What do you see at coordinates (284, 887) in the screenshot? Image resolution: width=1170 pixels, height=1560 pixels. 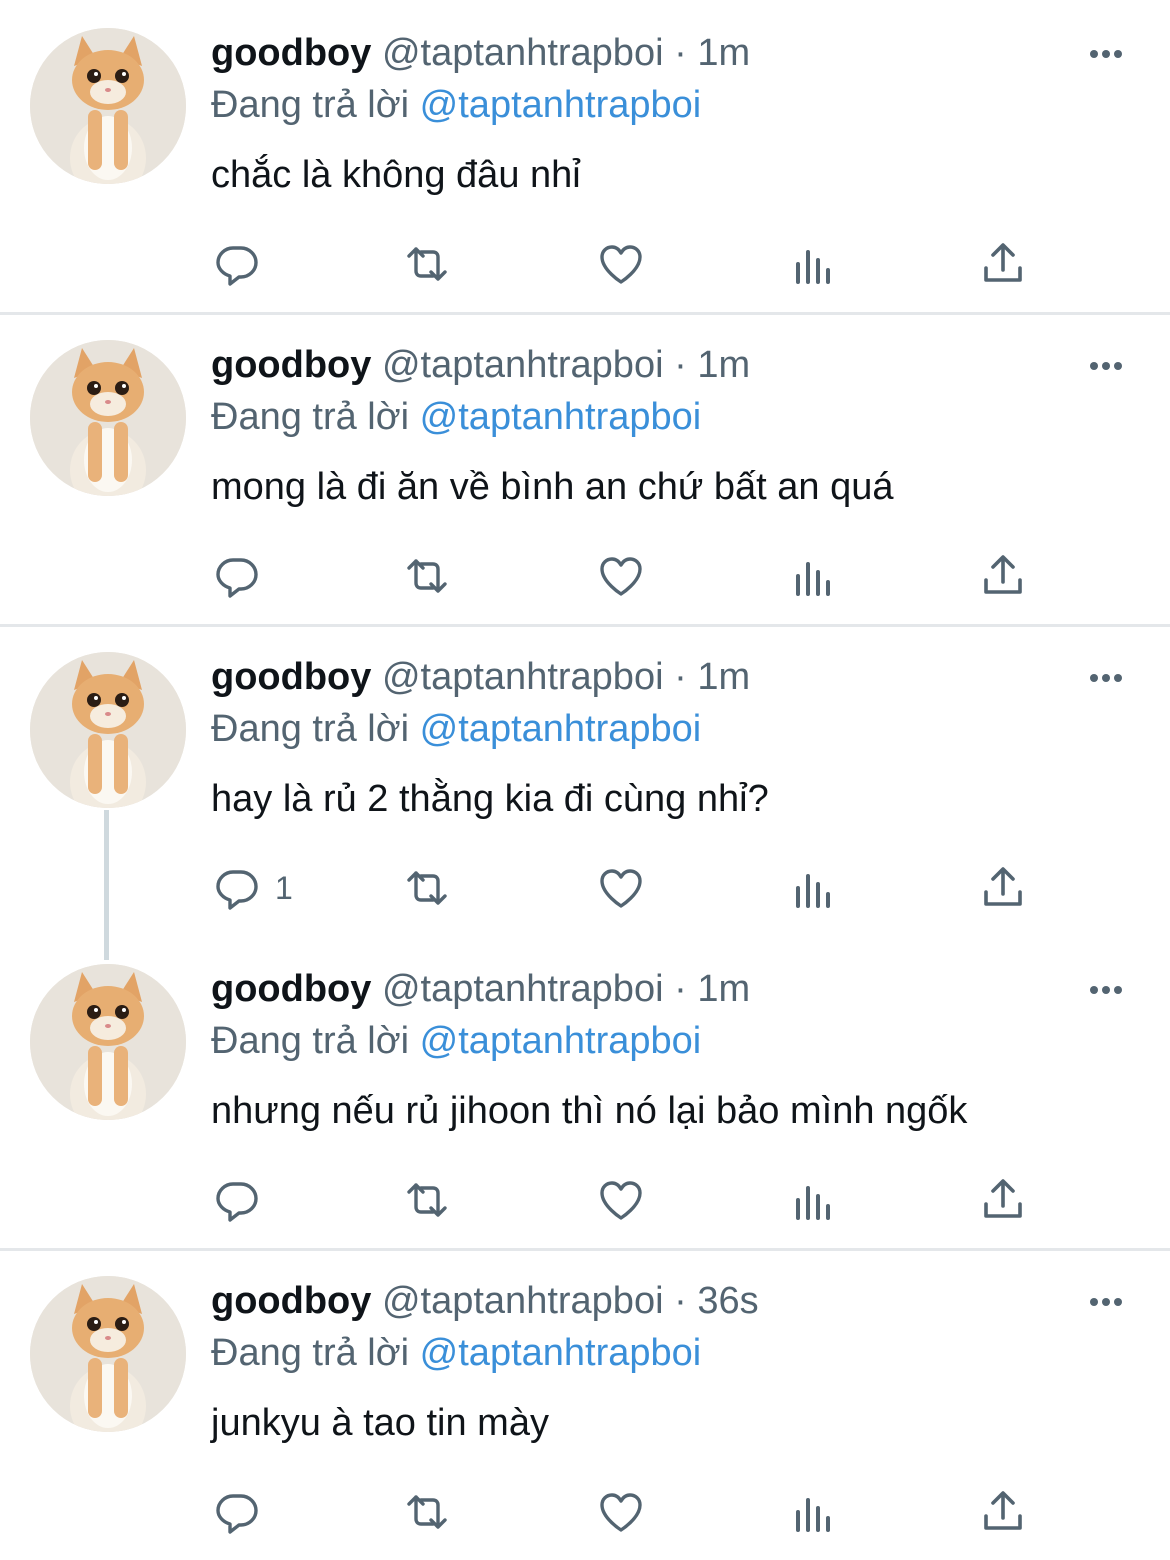 I see `reply-count: 1` at bounding box center [284, 887].